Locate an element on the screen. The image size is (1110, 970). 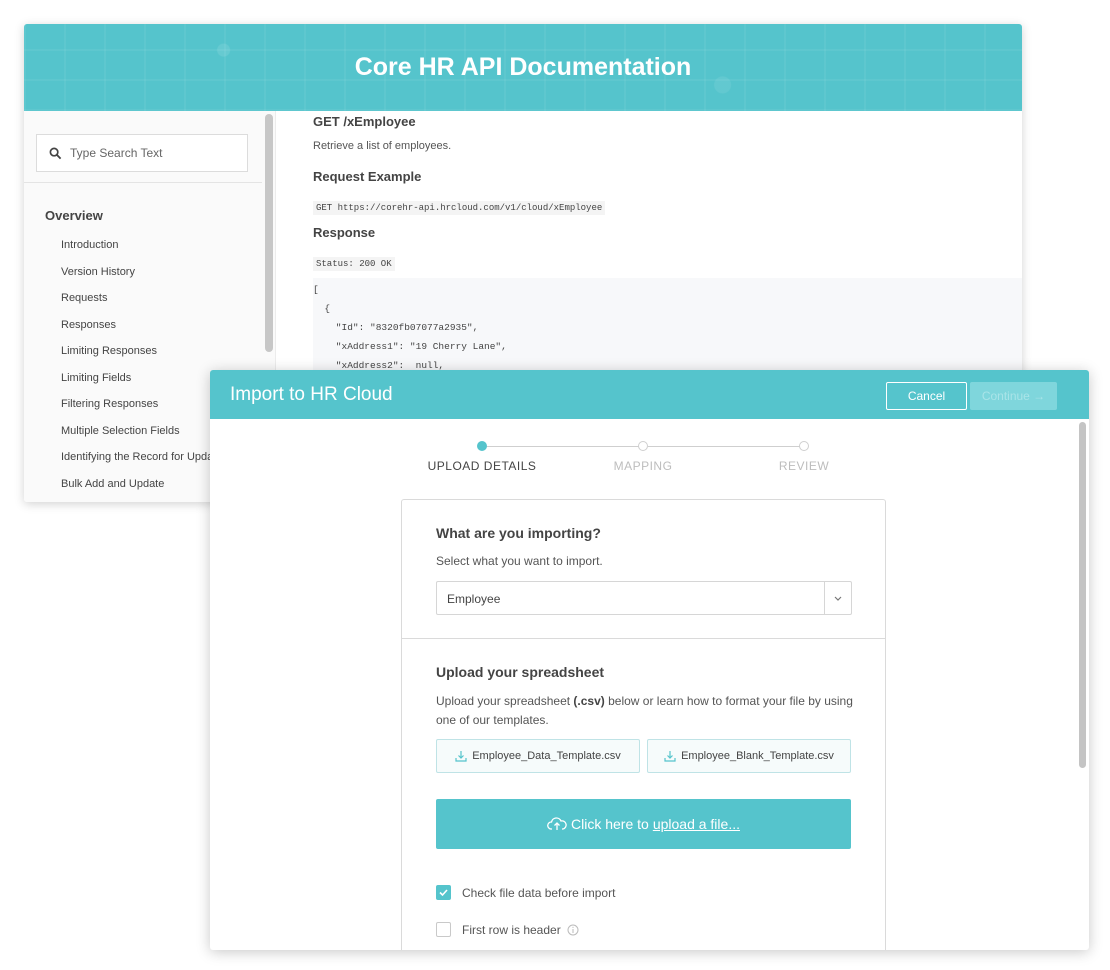
header-row-row: First row is header is located at coordinates (507, 929).